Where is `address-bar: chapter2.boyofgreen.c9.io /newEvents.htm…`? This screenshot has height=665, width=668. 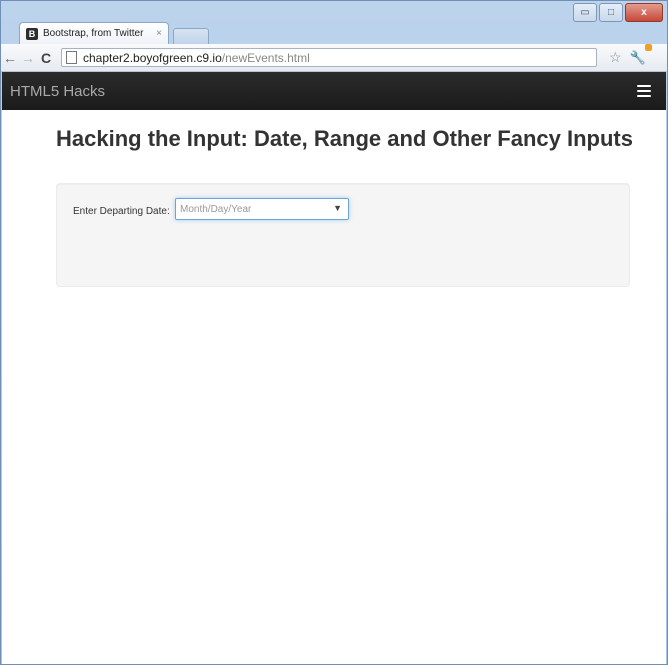 address-bar: chapter2.boyofgreen.c9.io /newEvents.htm… is located at coordinates (329, 57).